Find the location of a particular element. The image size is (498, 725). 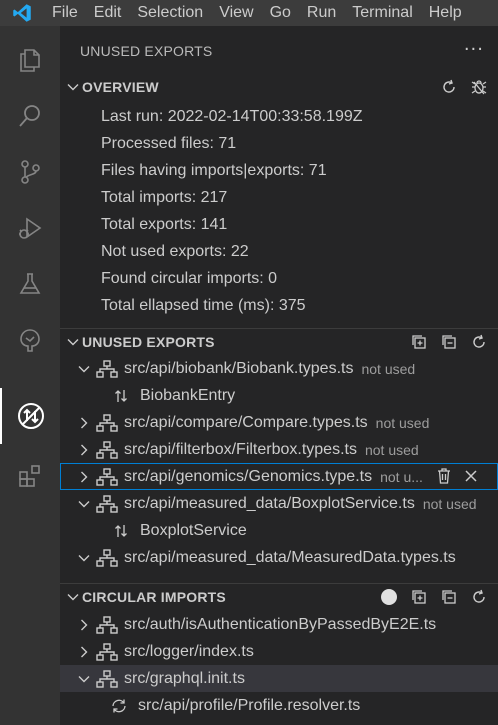

file-path: src/api/compare/Compare.types.ts is located at coordinates (246, 422).